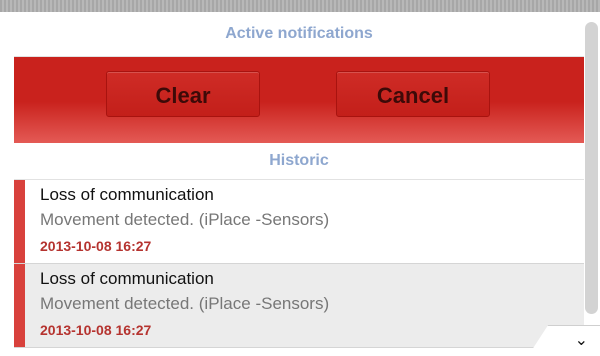 This screenshot has width=600, height=356. What do you see at coordinates (413, 94) in the screenshot?
I see `cancel-button: Cancel` at bounding box center [413, 94].